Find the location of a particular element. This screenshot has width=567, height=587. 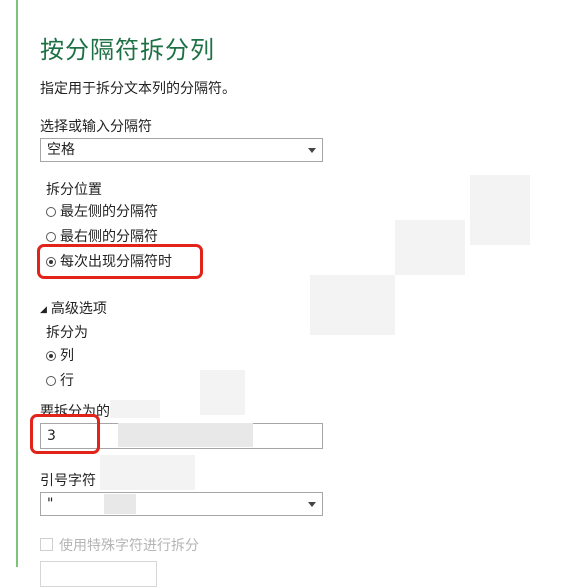

radio-leftmost-delimiter: 最左侧的分隔符 is located at coordinates (102, 212).